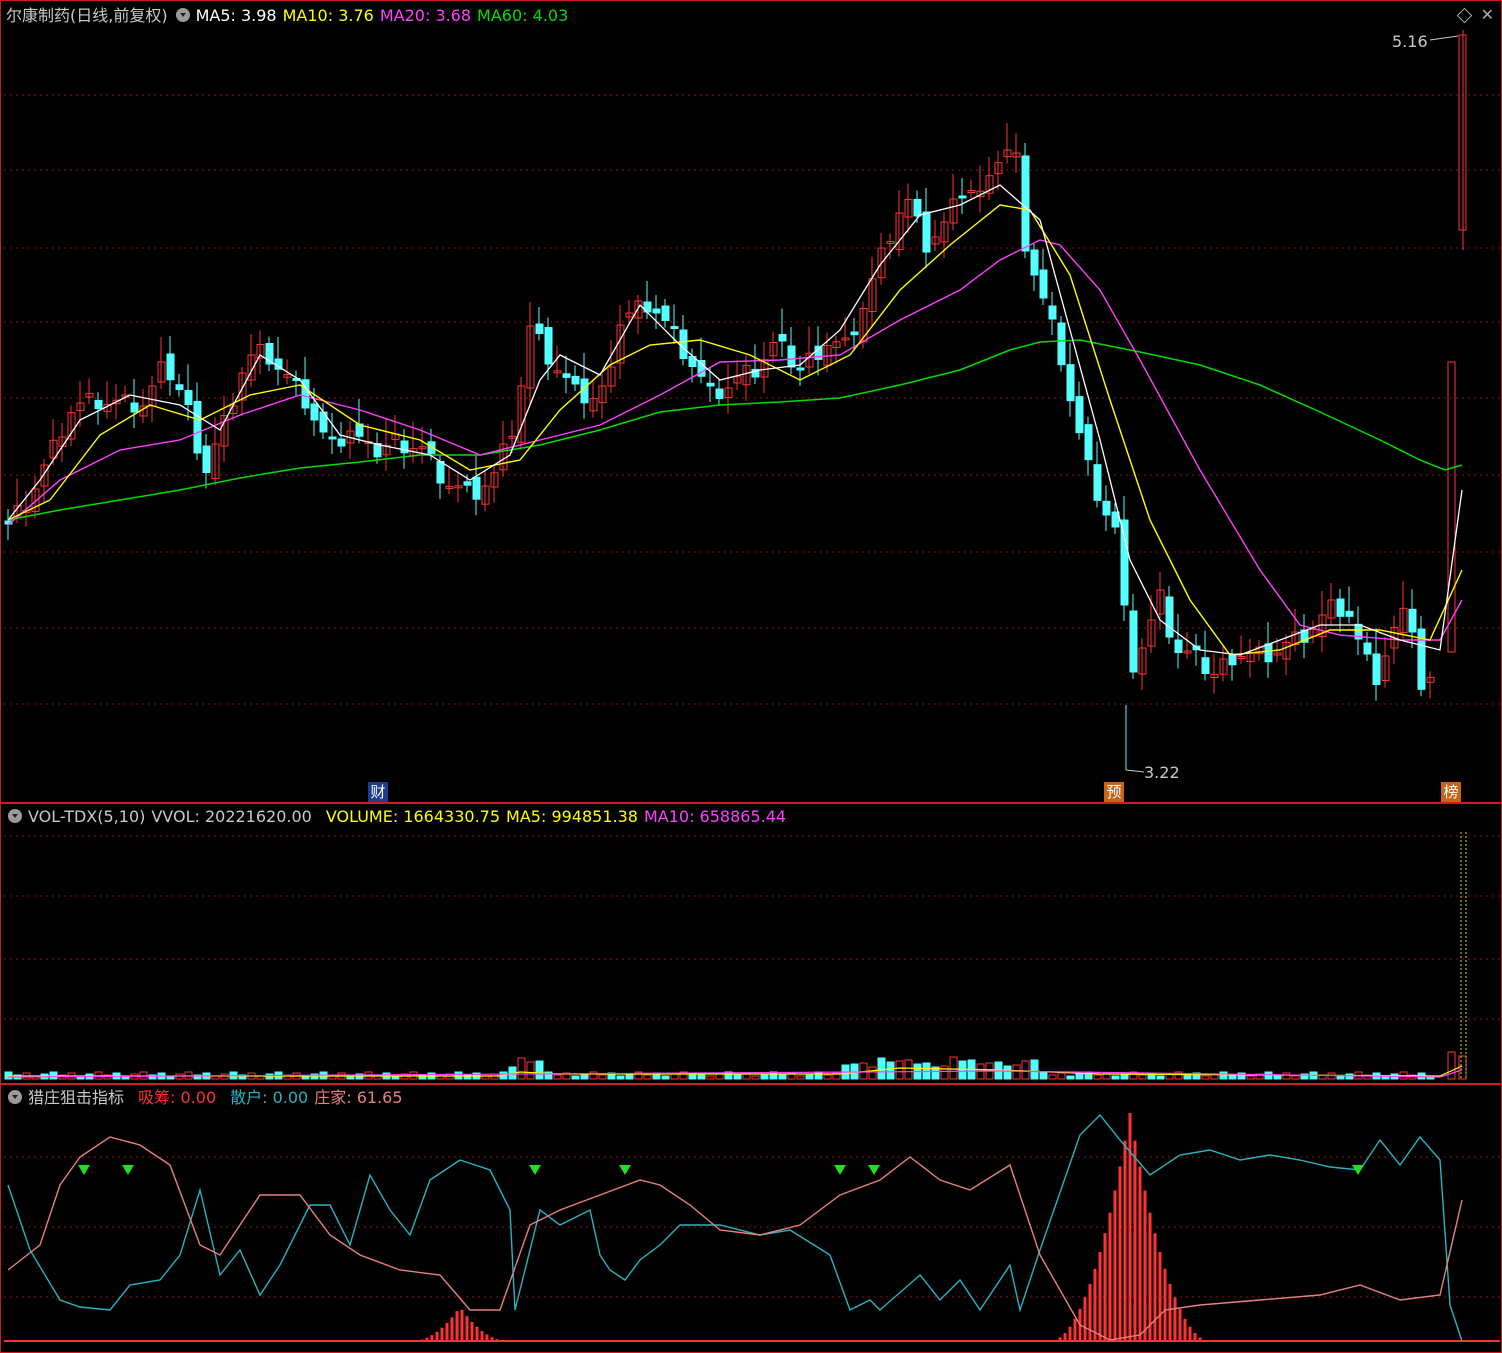 The height and width of the screenshot is (1353, 1502). I want to click on badge-cai: 财, so click(378, 792).